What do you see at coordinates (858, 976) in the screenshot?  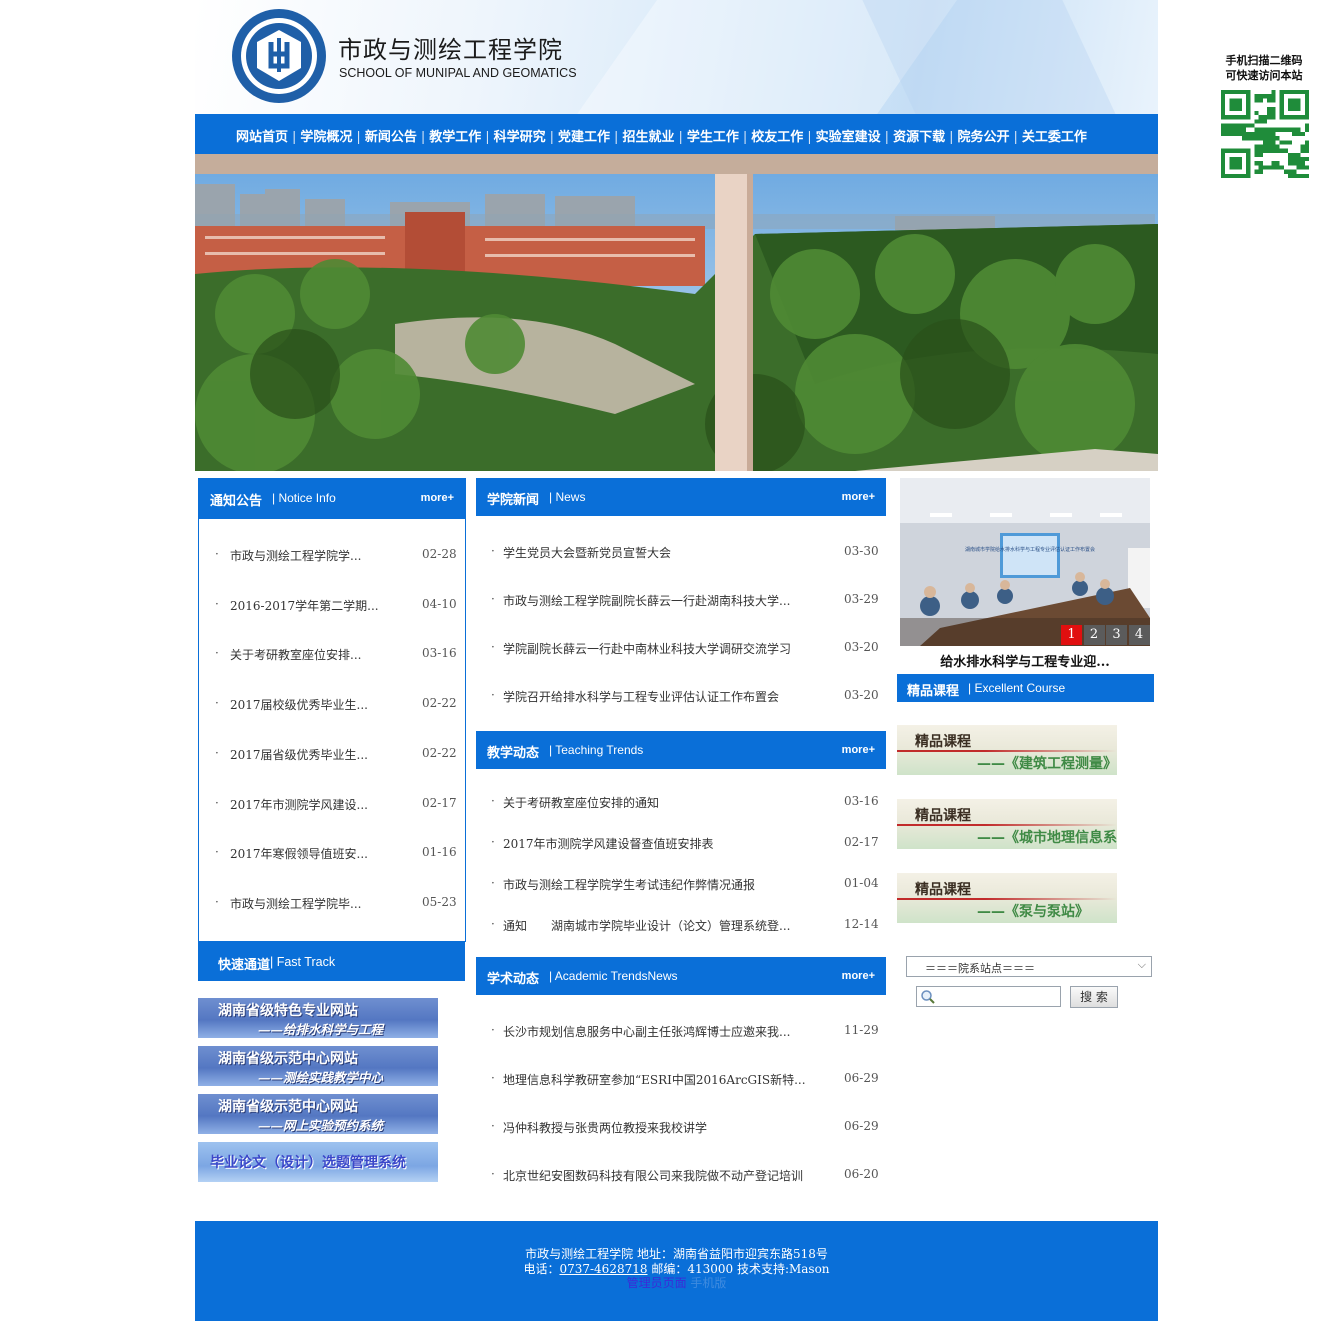 I see `academic-more-link: more+` at bounding box center [858, 976].